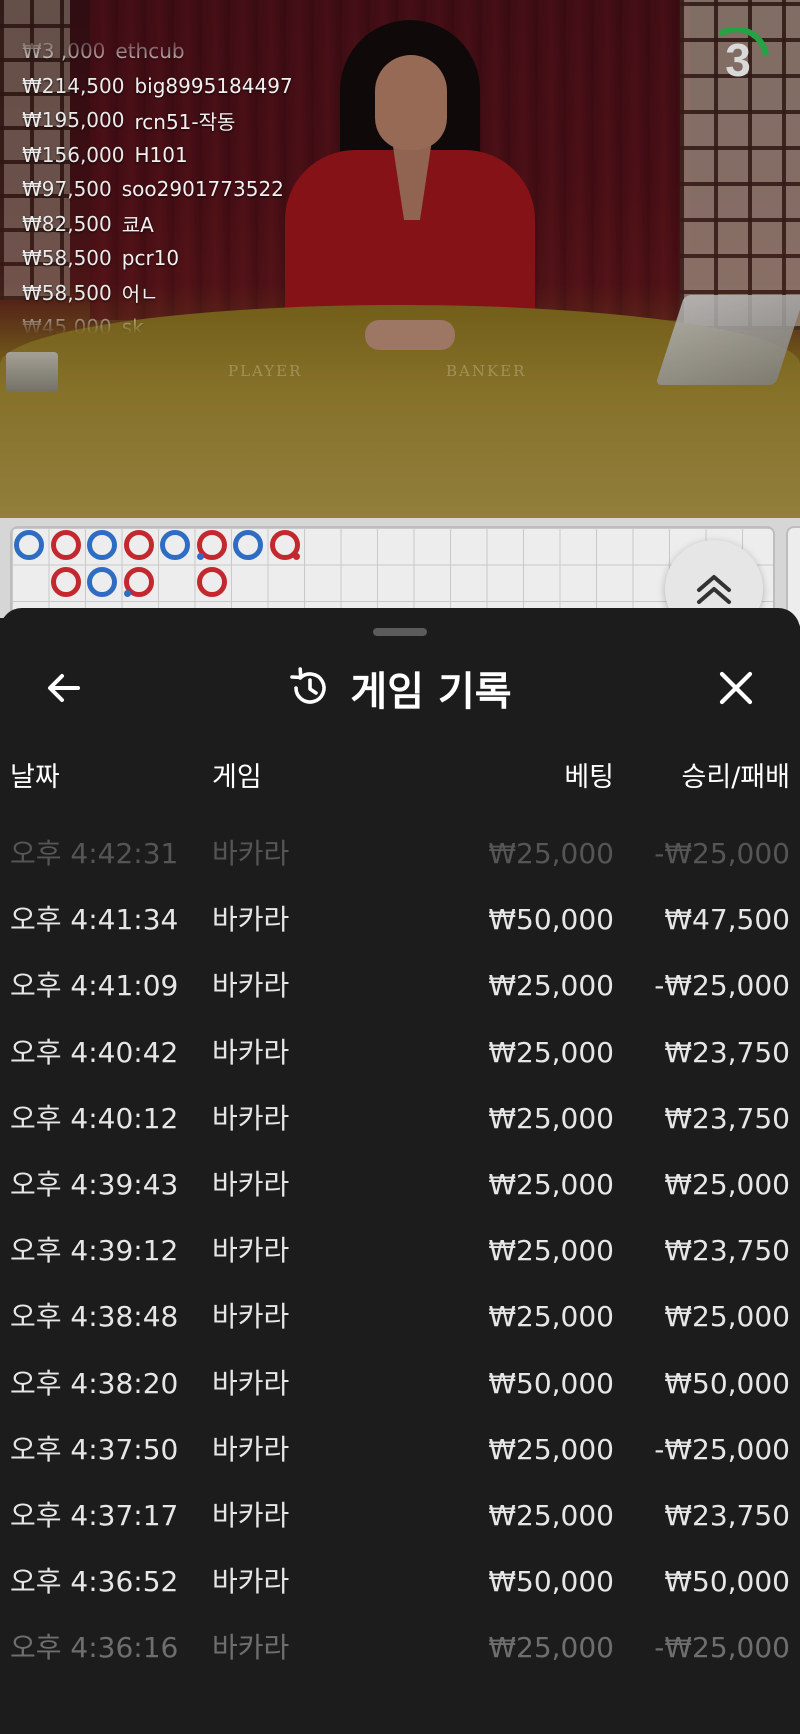  What do you see at coordinates (172, 293) in the screenshot?
I see `leaderboard-entry: ₩58,500 어ㄴ` at bounding box center [172, 293].